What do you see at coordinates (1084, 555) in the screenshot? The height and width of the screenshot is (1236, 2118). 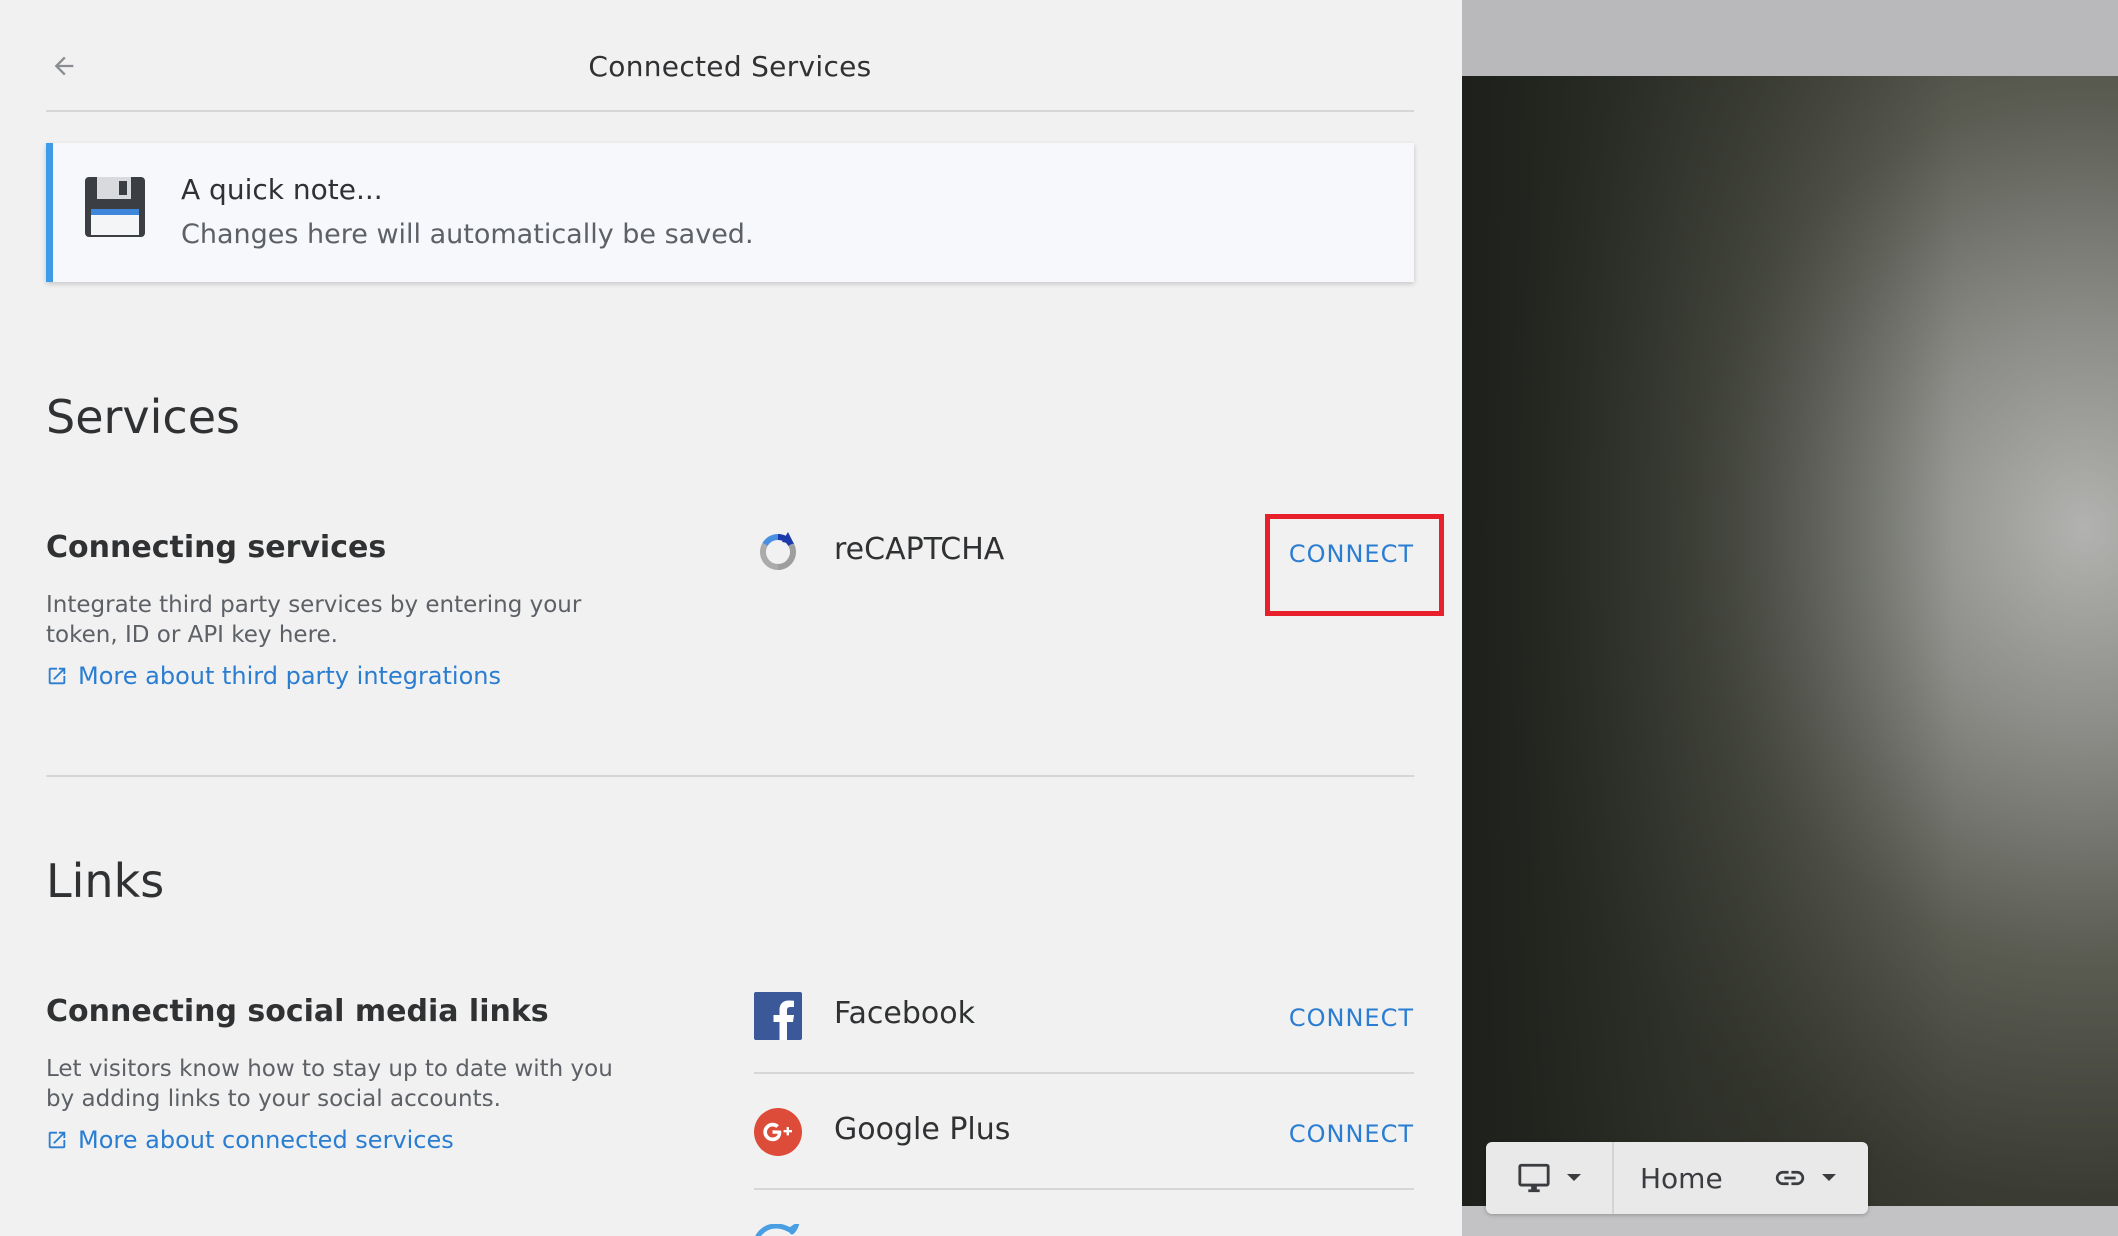 I see `service-row-recaptcha: reCAPTCHA CONNECT` at bounding box center [1084, 555].